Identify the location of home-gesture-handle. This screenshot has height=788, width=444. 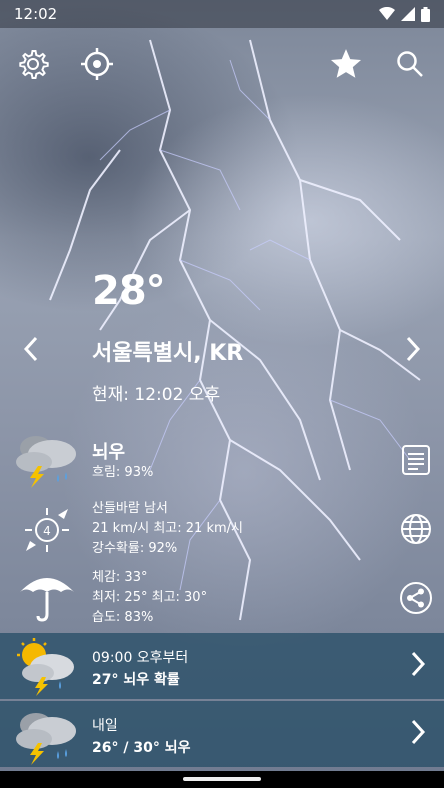
(222, 779).